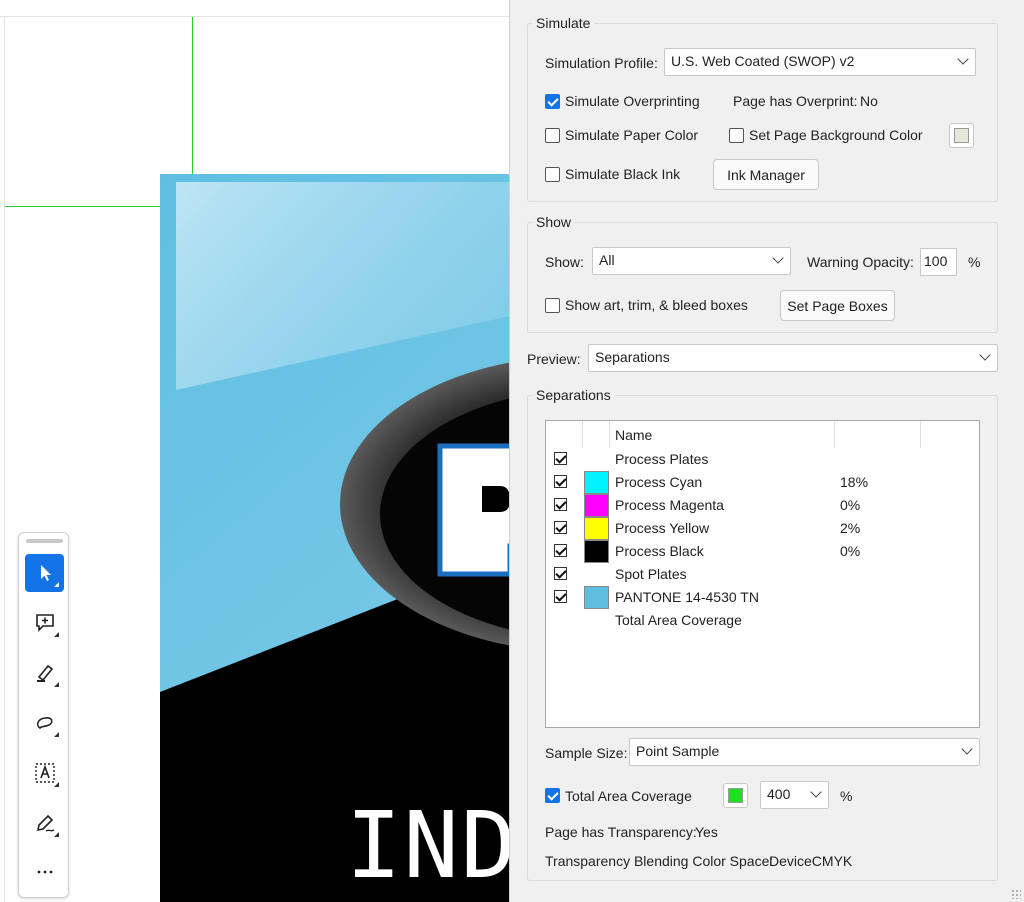  I want to click on separation-row: PANTONE 14-4530 TN, so click(762, 597).